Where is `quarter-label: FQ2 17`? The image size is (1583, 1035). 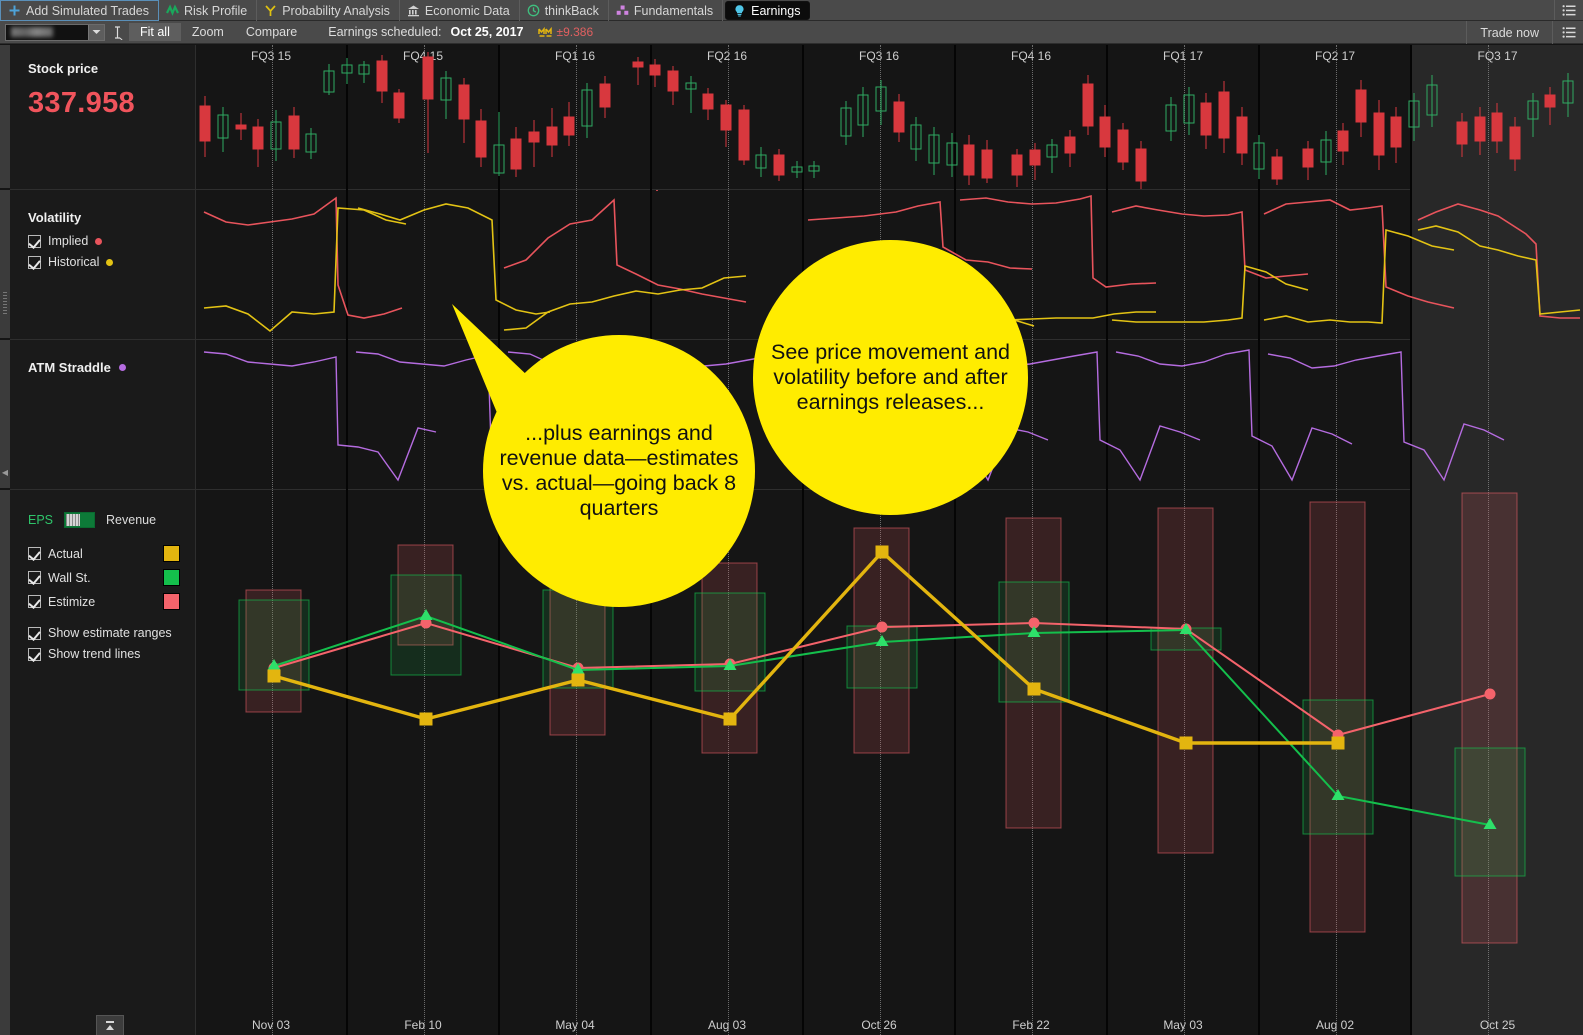 quarter-label: FQ2 17 is located at coordinates (1335, 56).